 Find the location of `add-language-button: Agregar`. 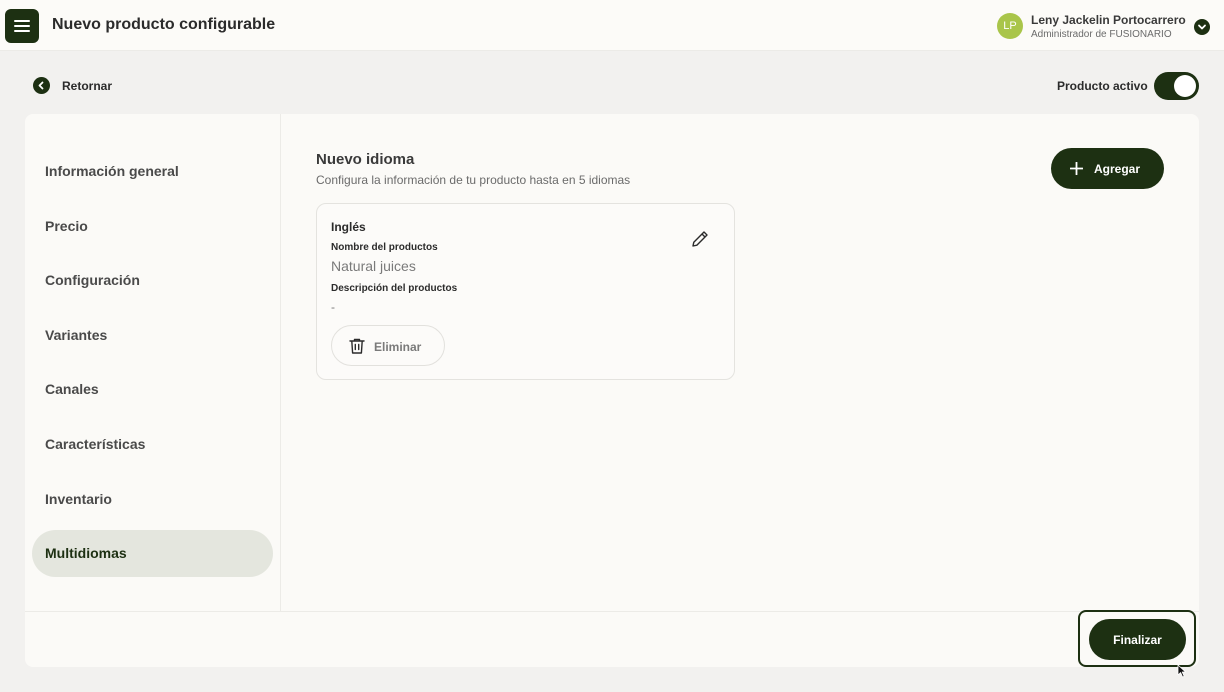

add-language-button: Agregar is located at coordinates (1107, 168).